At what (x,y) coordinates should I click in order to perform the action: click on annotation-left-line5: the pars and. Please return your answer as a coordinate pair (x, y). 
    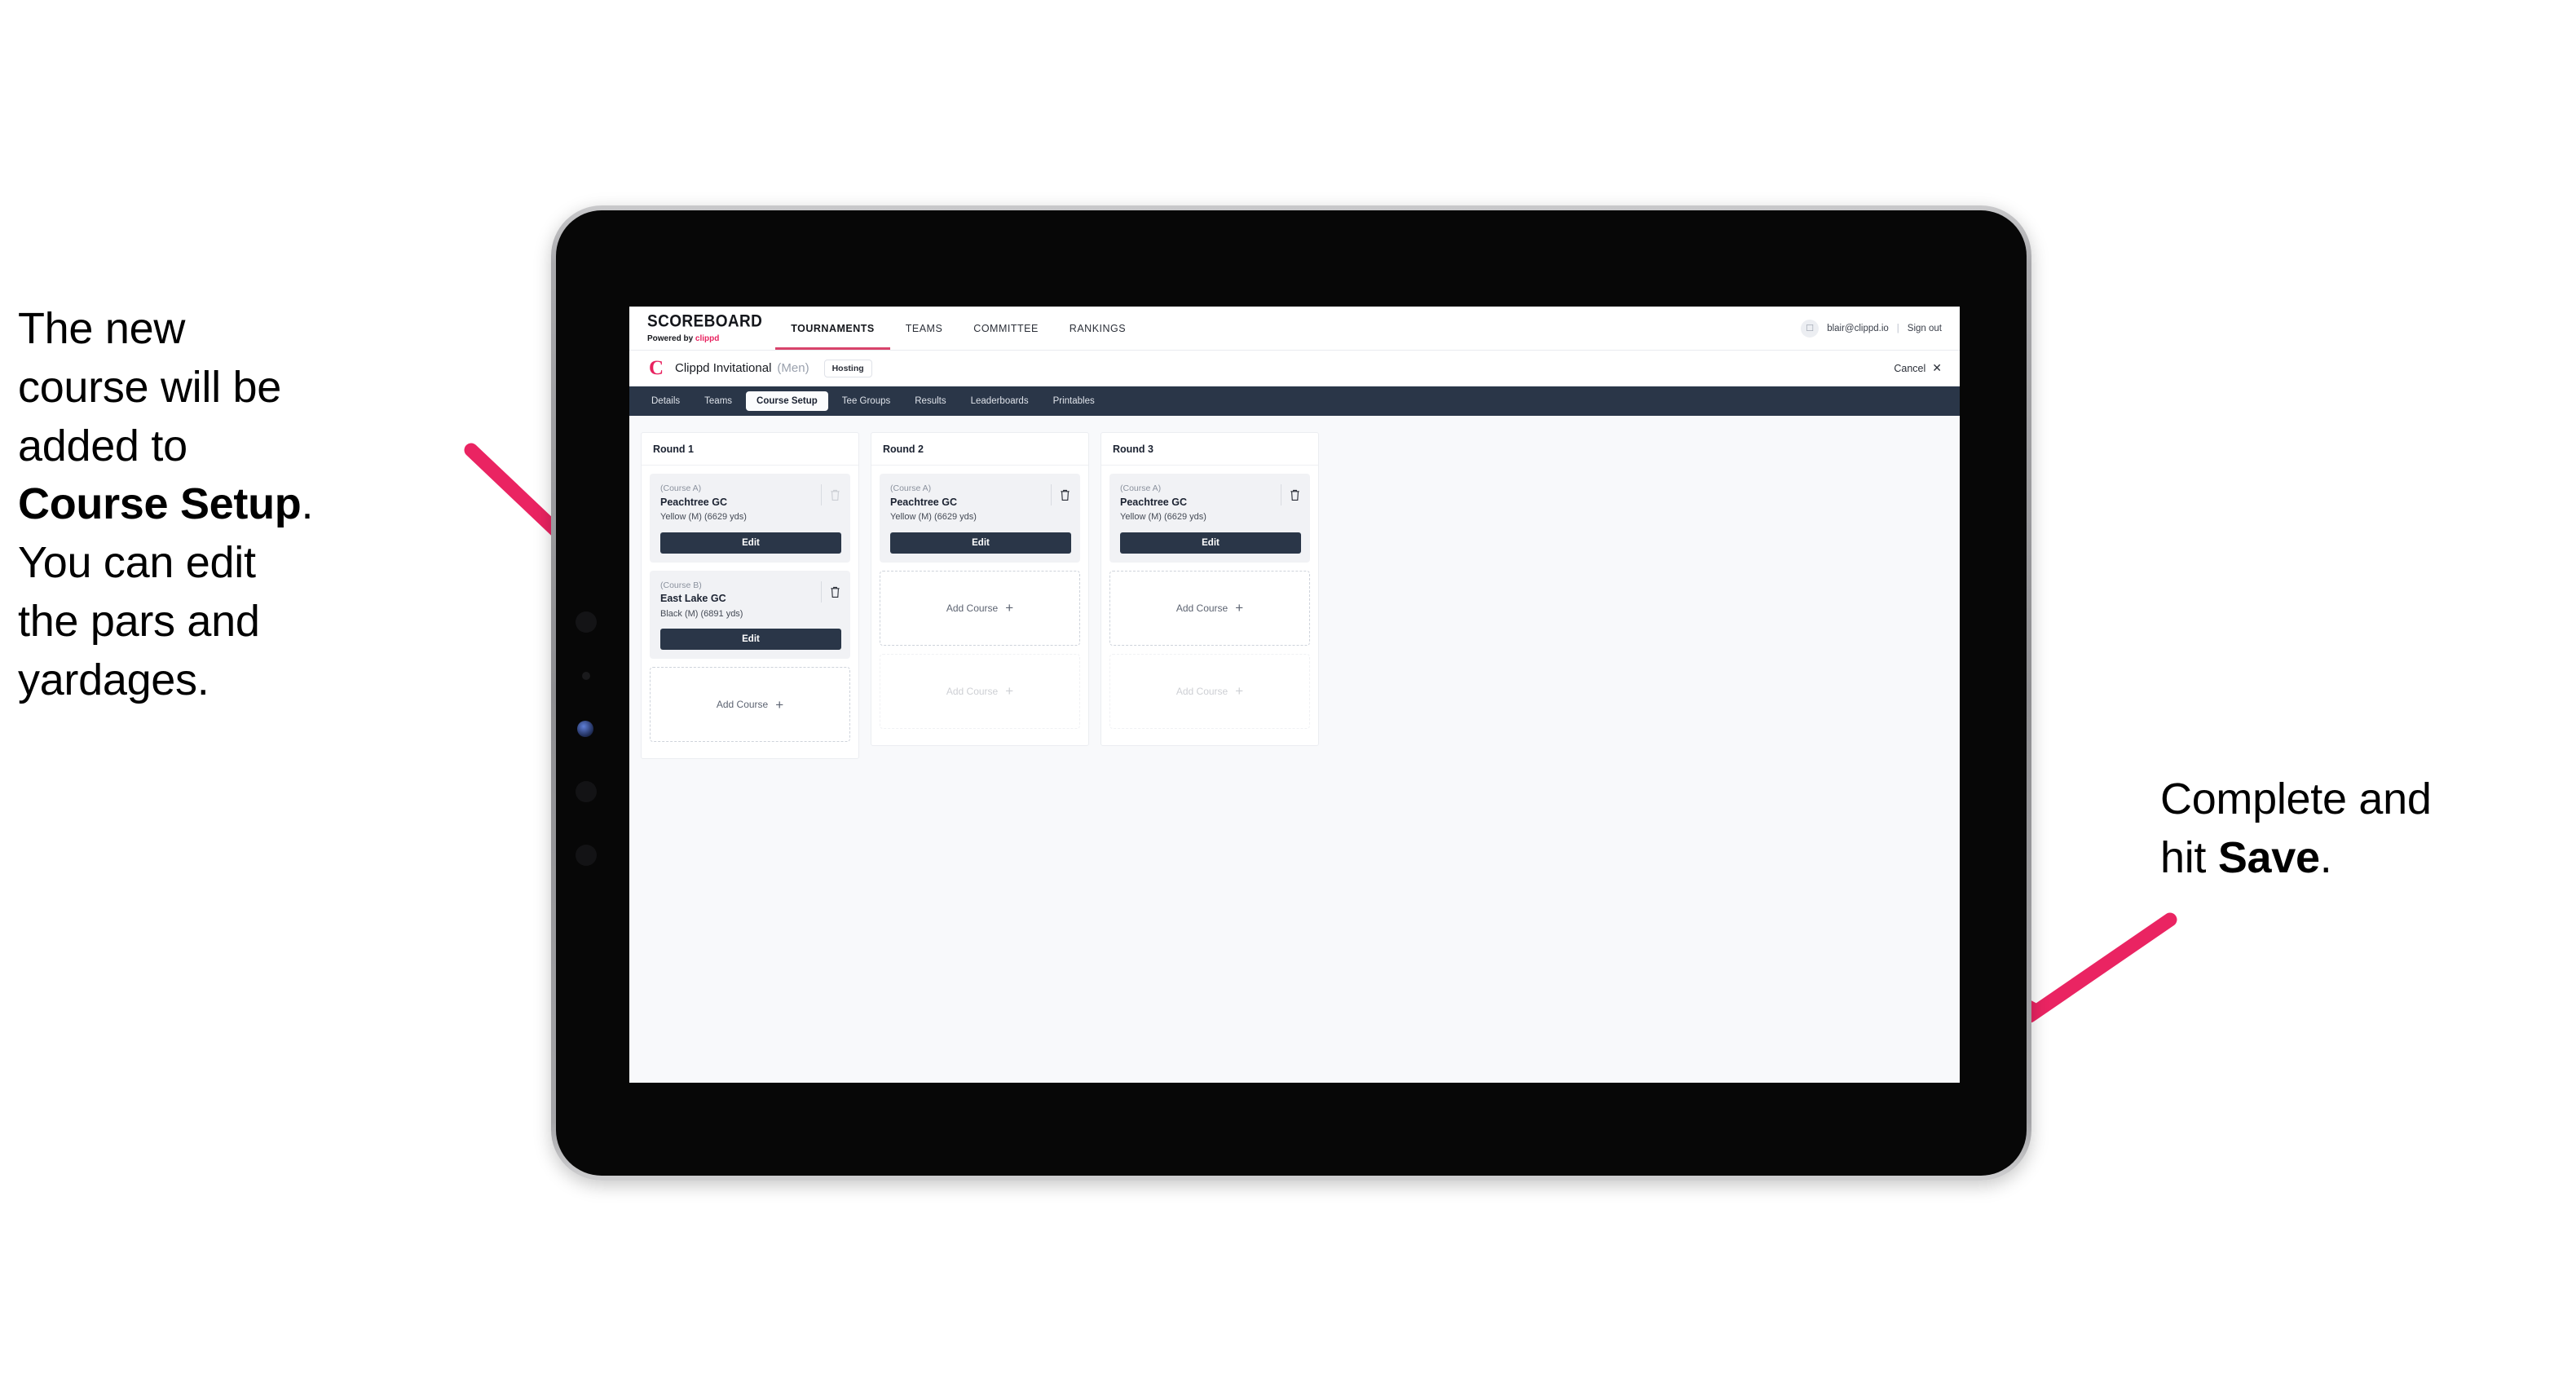
    Looking at the image, I should click on (139, 622).